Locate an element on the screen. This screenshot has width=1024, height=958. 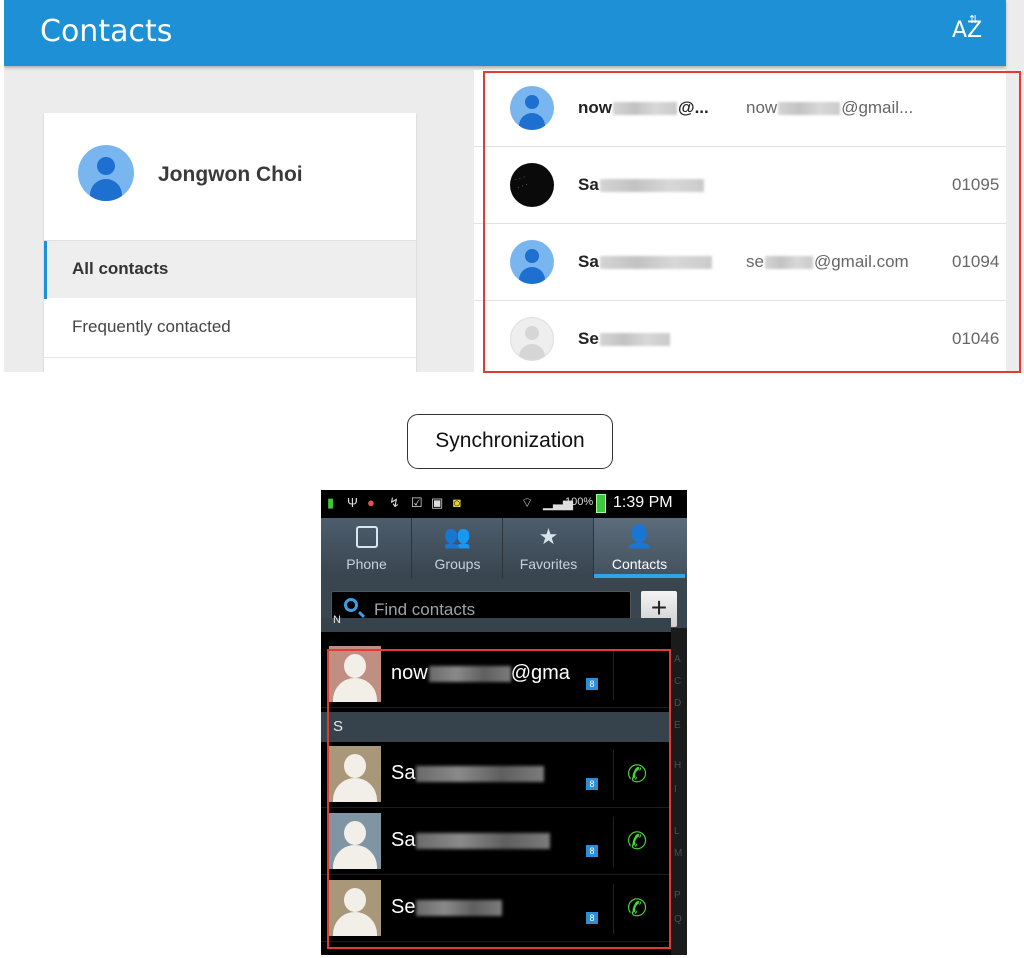
nav-item-label: Frequently contacted is located at coordinates (151, 326).